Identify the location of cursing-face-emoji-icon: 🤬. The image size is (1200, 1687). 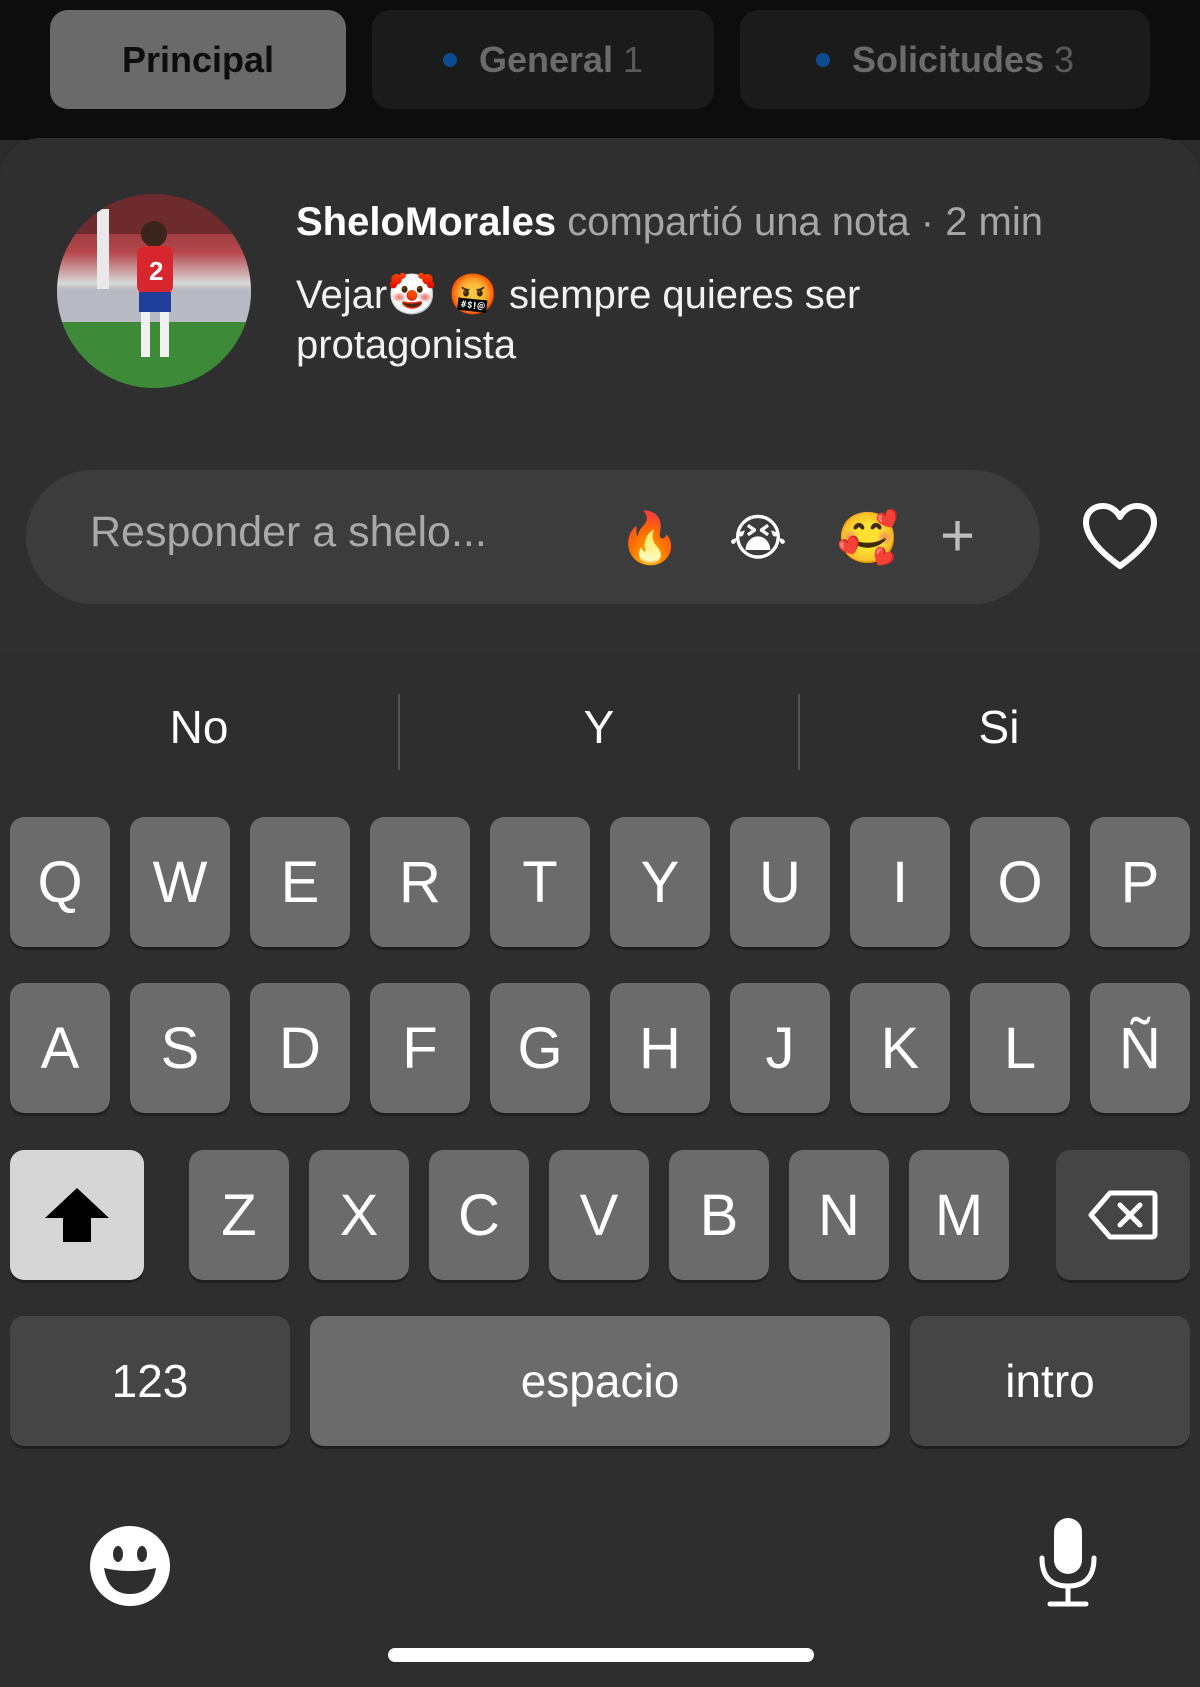
(473, 295).